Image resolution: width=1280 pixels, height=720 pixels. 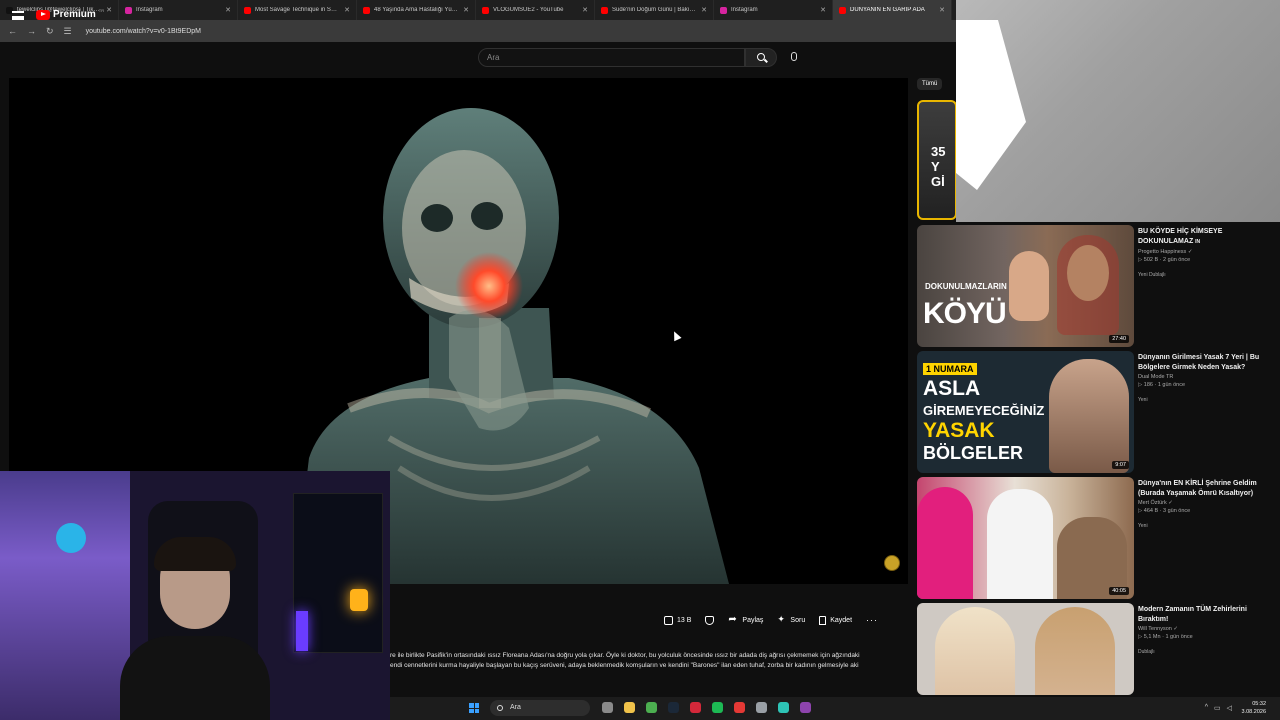 What do you see at coordinates (1205, 629) in the screenshot?
I see `channel-name: Will Tennyson ✓` at bounding box center [1205, 629].